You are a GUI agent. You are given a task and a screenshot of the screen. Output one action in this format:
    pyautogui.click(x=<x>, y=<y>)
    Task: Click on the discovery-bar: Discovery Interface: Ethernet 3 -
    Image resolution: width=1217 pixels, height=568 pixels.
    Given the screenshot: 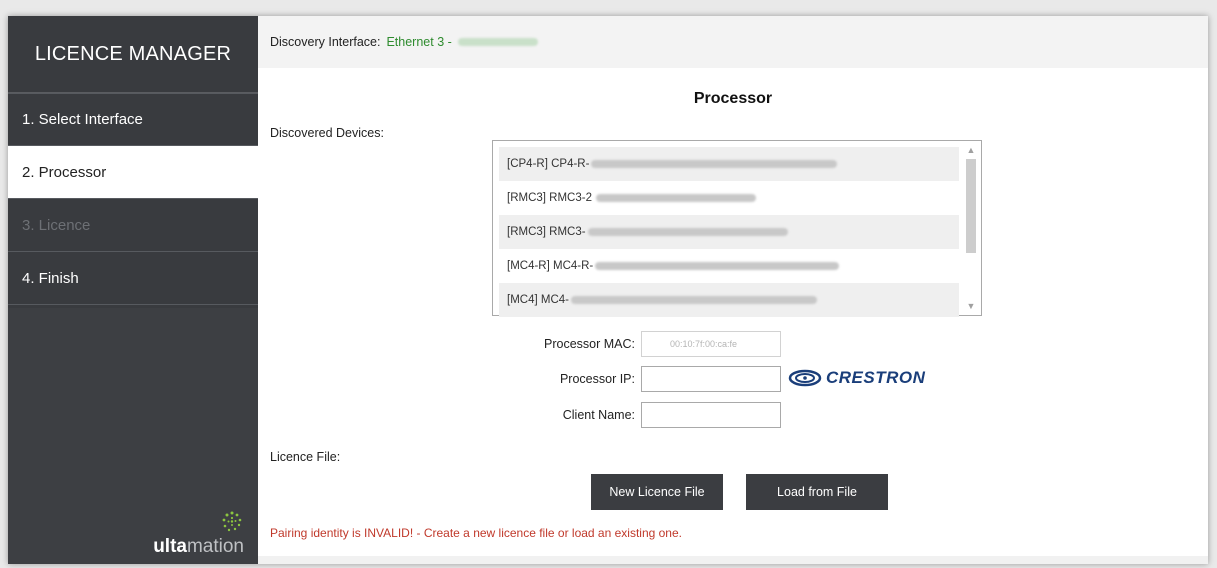 What is the action you would take?
    pyautogui.click(x=733, y=42)
    